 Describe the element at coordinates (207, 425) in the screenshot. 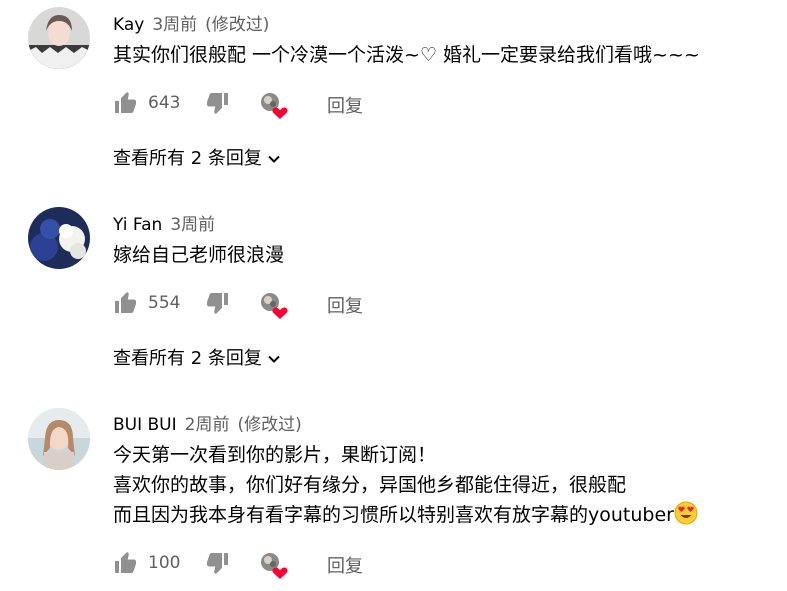

I see `comment-time: 2周前` at that location.